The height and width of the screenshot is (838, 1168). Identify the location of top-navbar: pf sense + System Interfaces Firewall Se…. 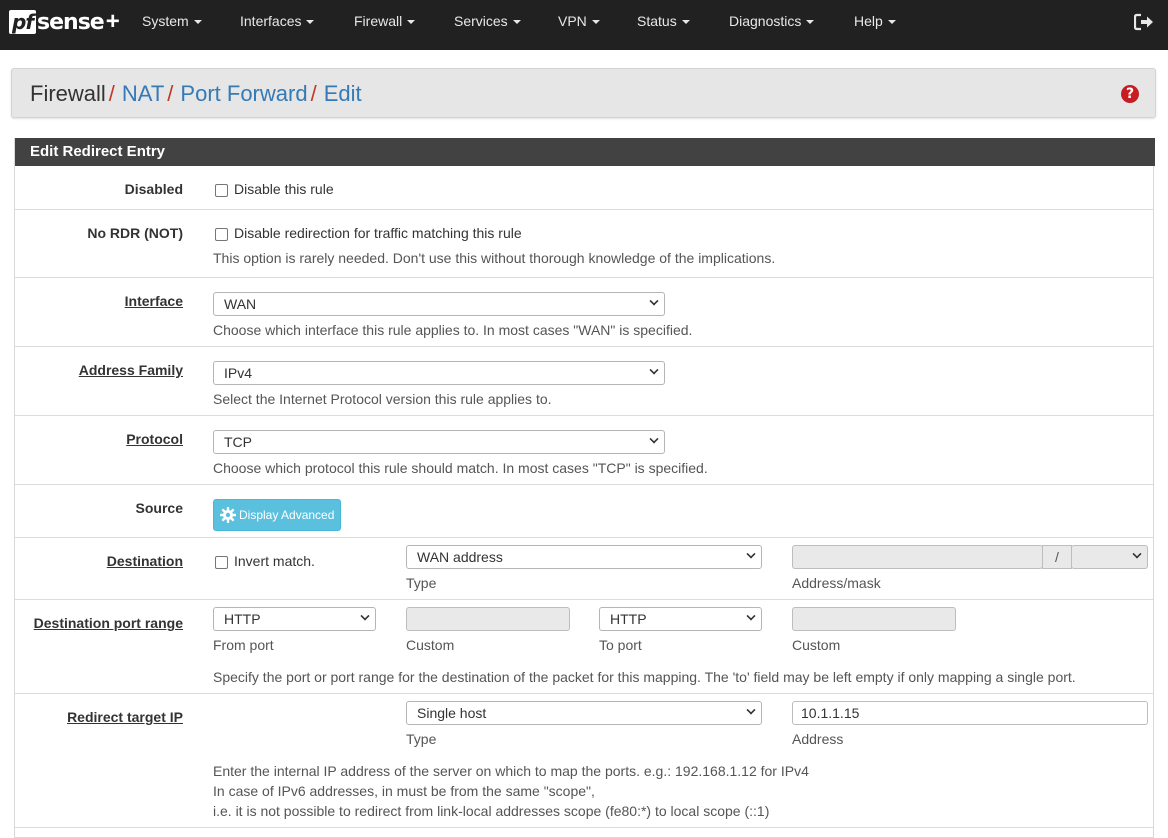
(584, 25).